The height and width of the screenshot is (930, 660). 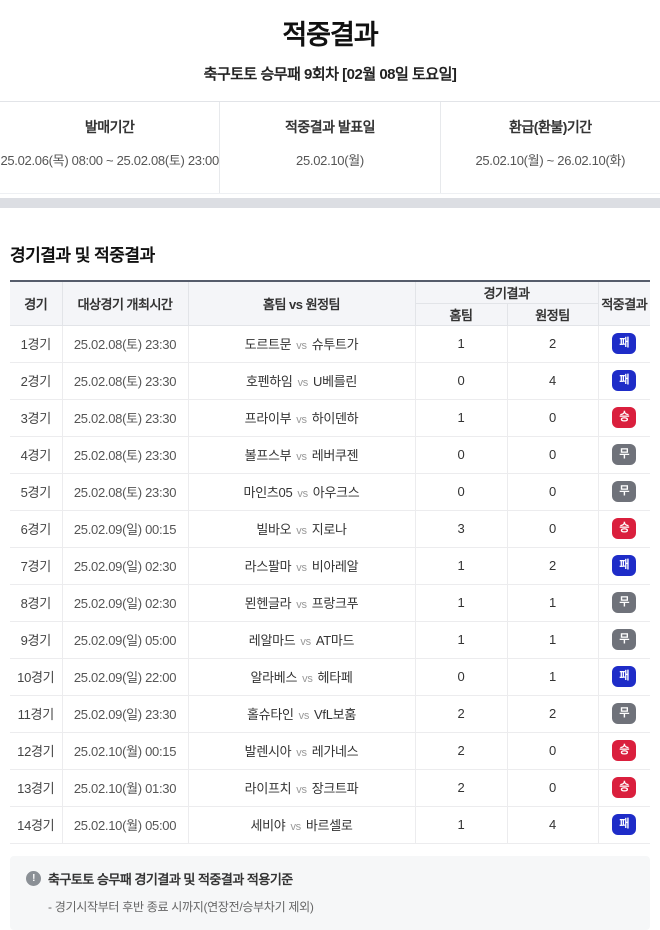 I want to click on game-number: 6경기, so click(x=36, y=529).